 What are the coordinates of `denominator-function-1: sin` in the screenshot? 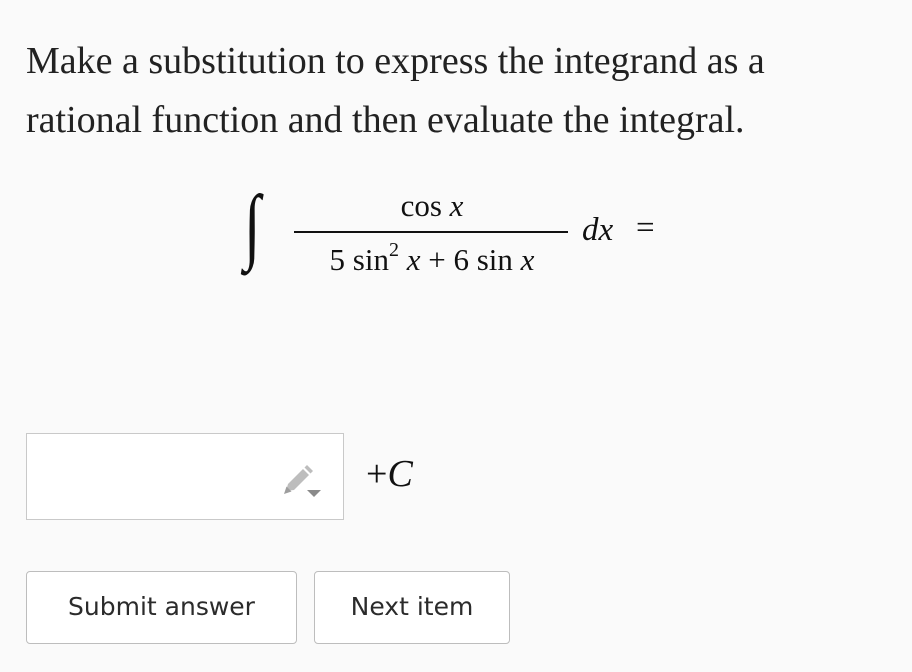 It's located at (370, 259).